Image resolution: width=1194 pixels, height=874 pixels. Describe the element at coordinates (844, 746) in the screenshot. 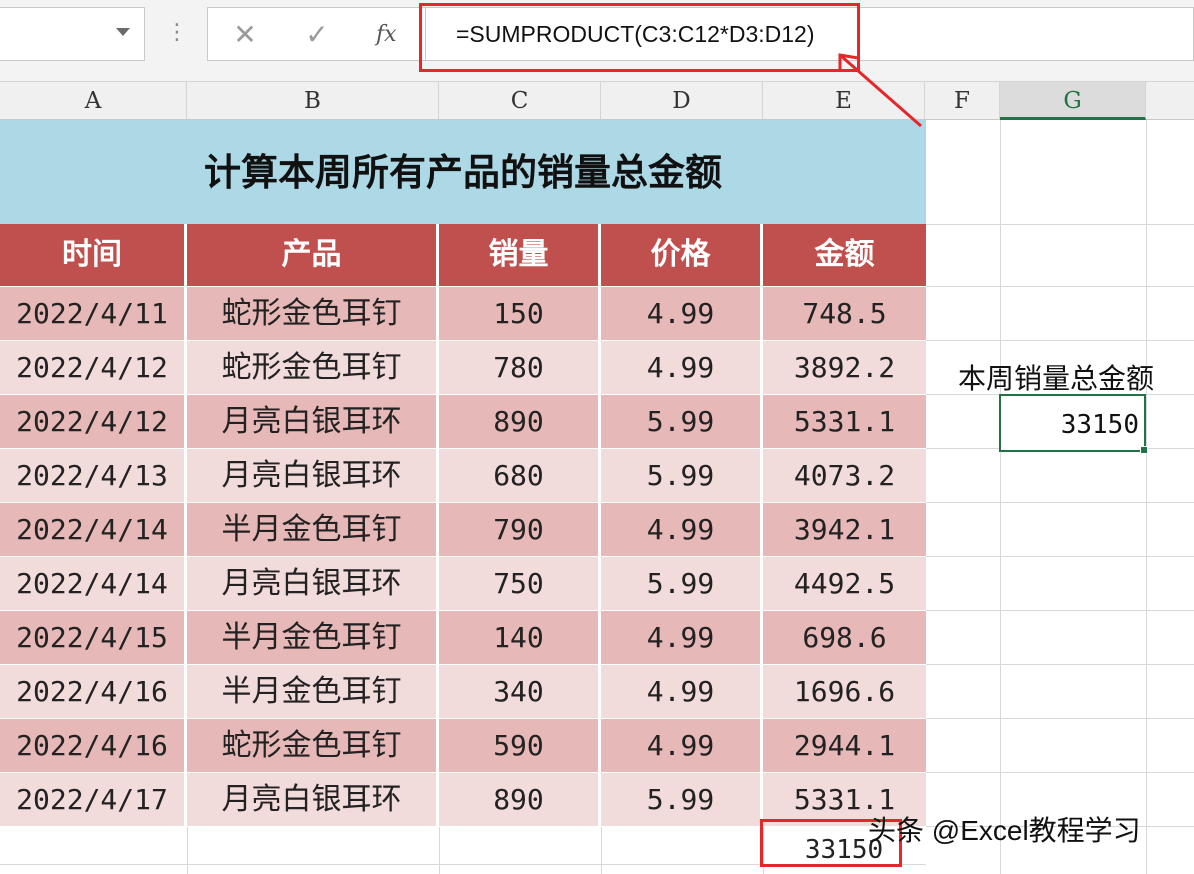

I see `cell-amount: 2944.1` at that location.